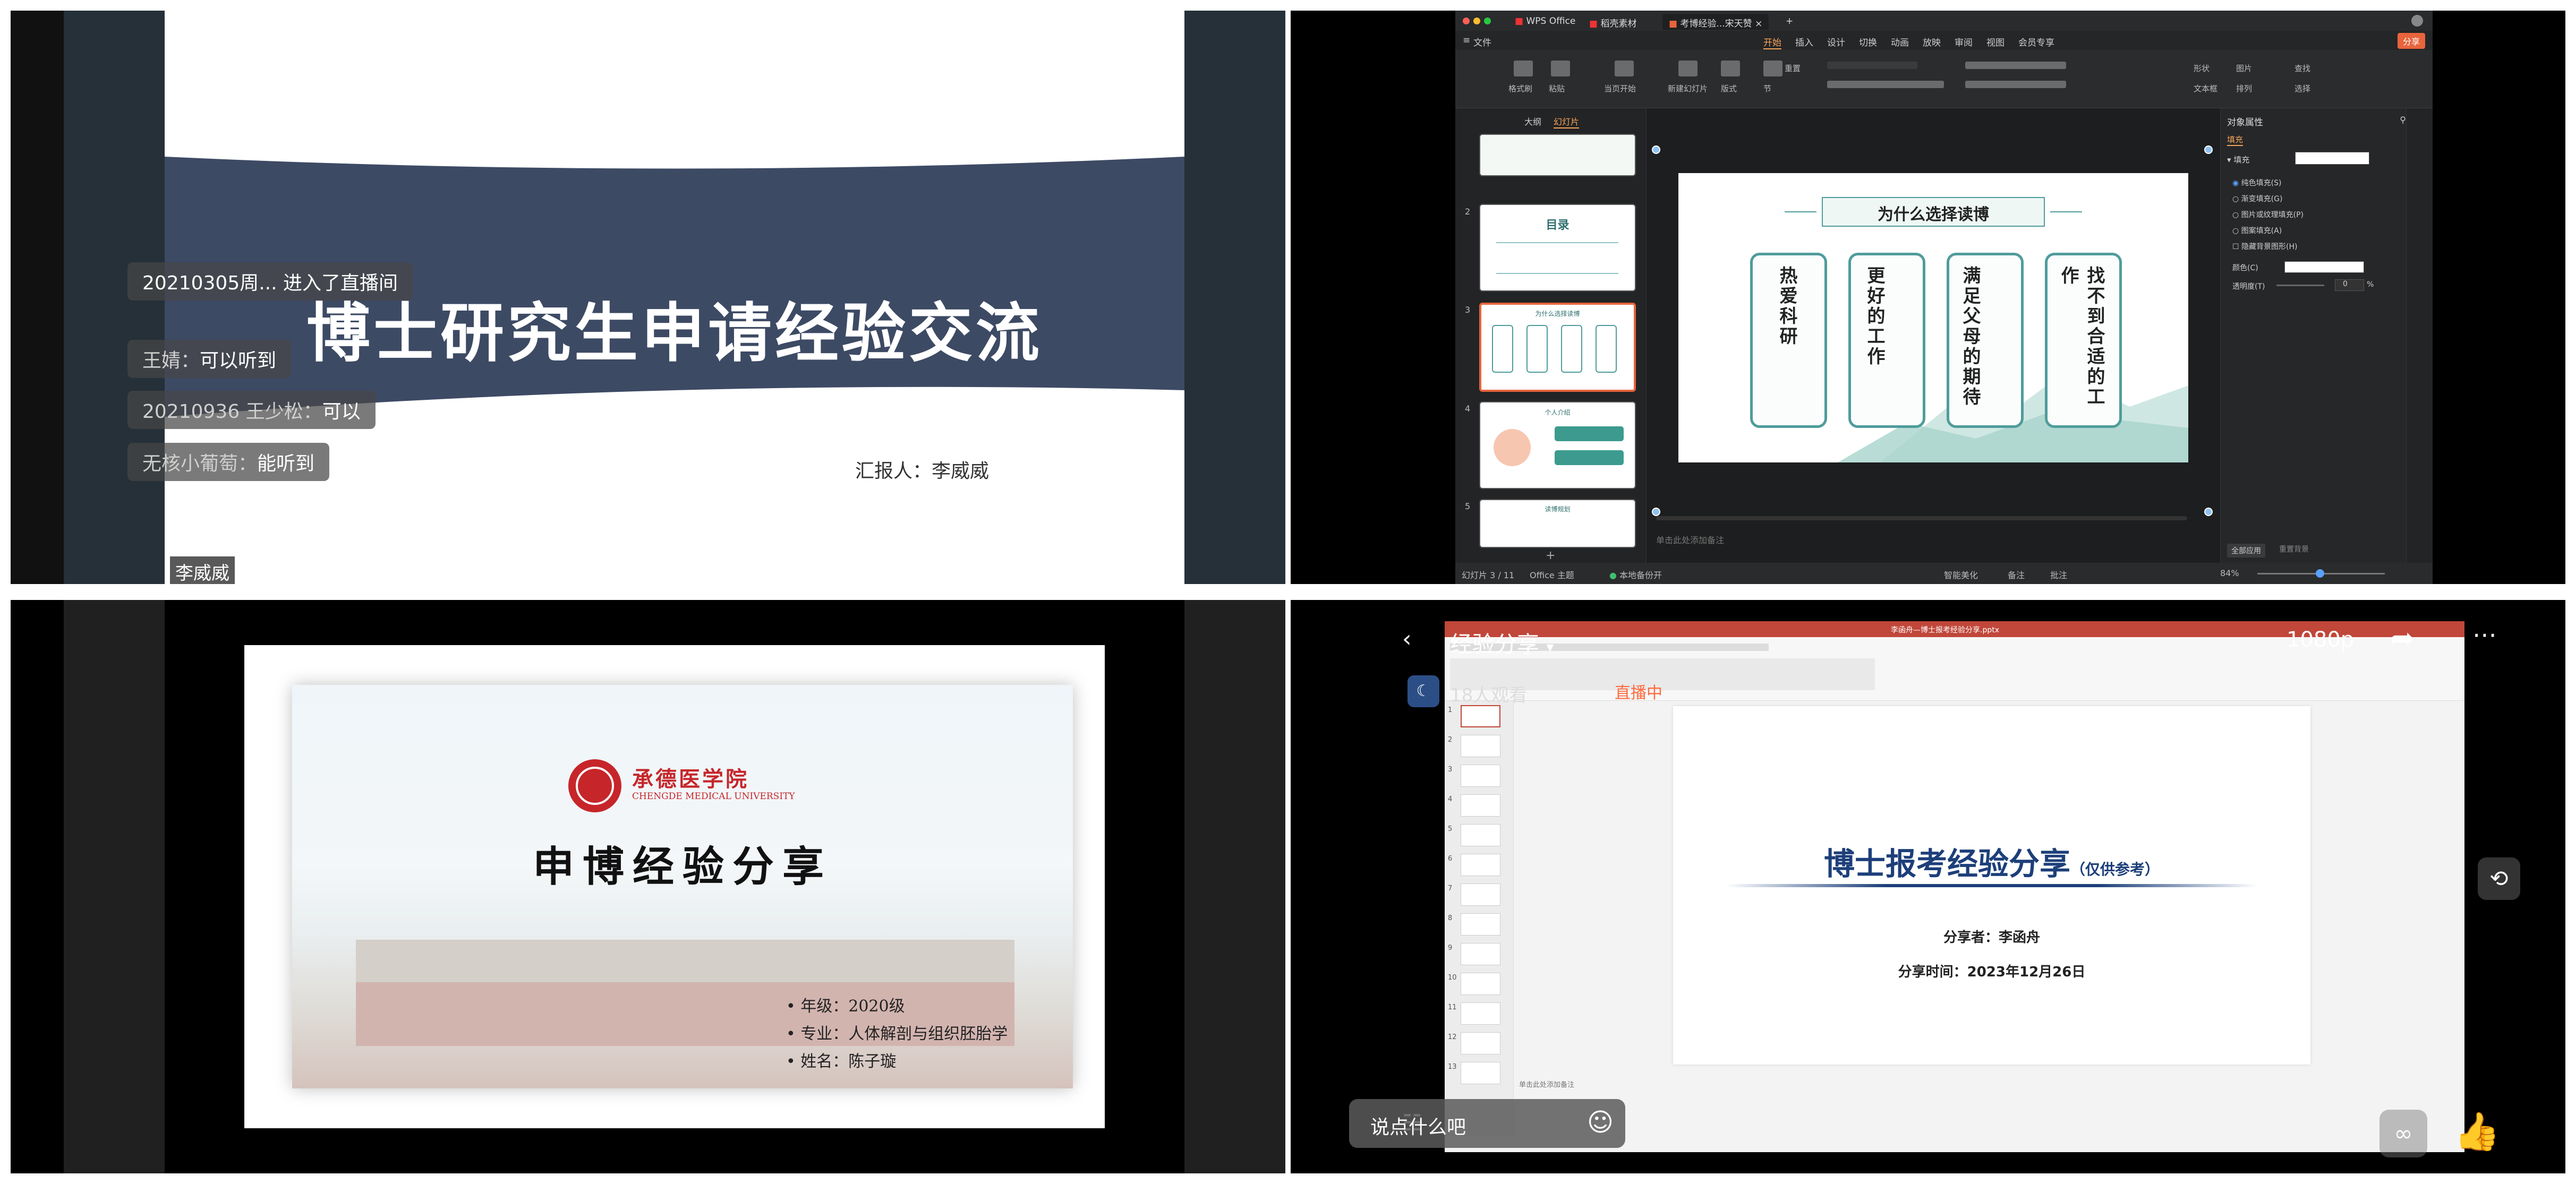 The height and width of the screenshot is (1184, 2576). I want to click on notes-button: 备注, so click(2017, 575).